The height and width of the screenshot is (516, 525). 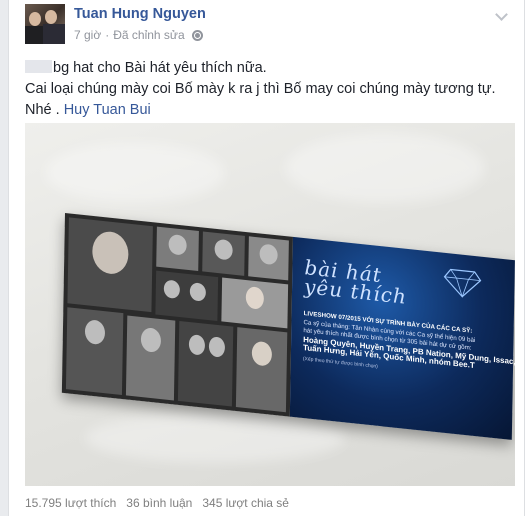 I want to click on globe-icon, so click(x=197, y=35).